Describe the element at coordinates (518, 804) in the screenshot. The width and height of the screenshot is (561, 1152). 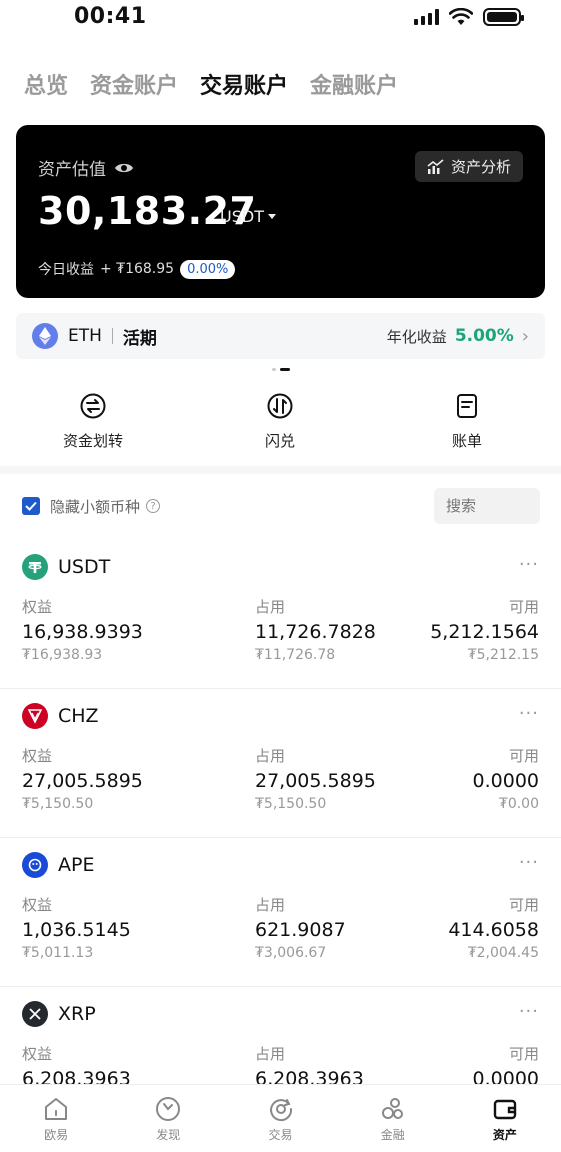
I see `available-fiat: ₮0.00` at that location.